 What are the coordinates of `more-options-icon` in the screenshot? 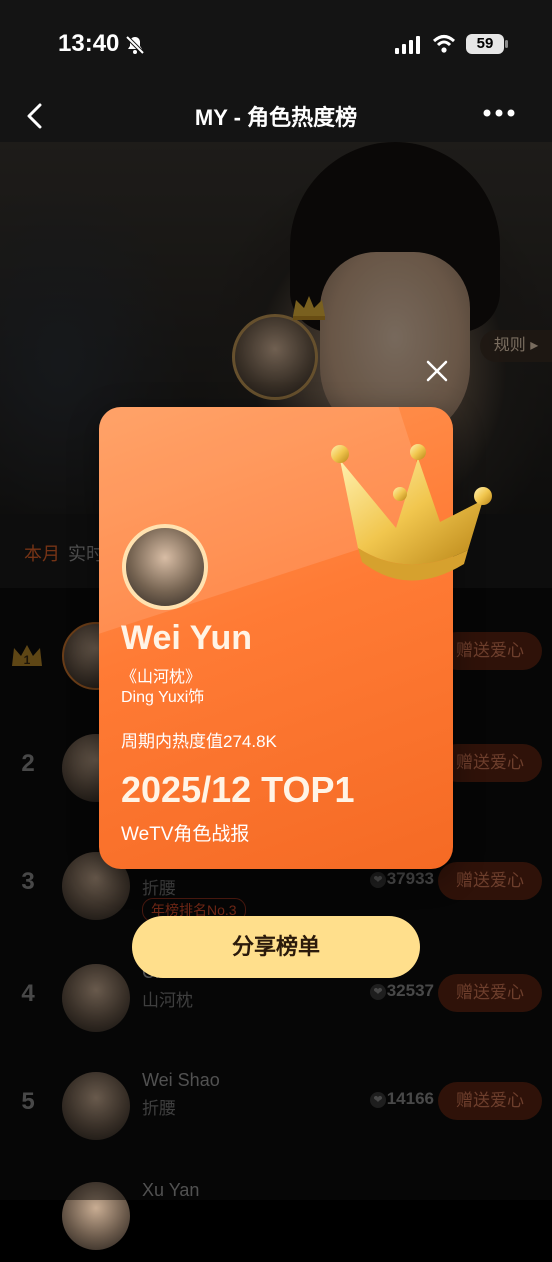 It's located at (499, 113).